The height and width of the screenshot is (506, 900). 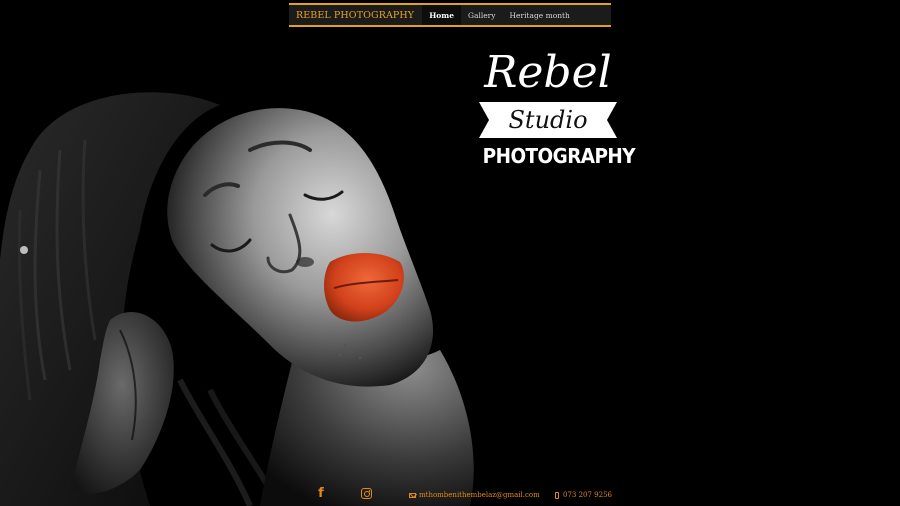 What do you see at coordinates (540, 15) in the screenshot?
I see `nav-item-heritage-month: Heritage month` at bounding box center [540, 15].